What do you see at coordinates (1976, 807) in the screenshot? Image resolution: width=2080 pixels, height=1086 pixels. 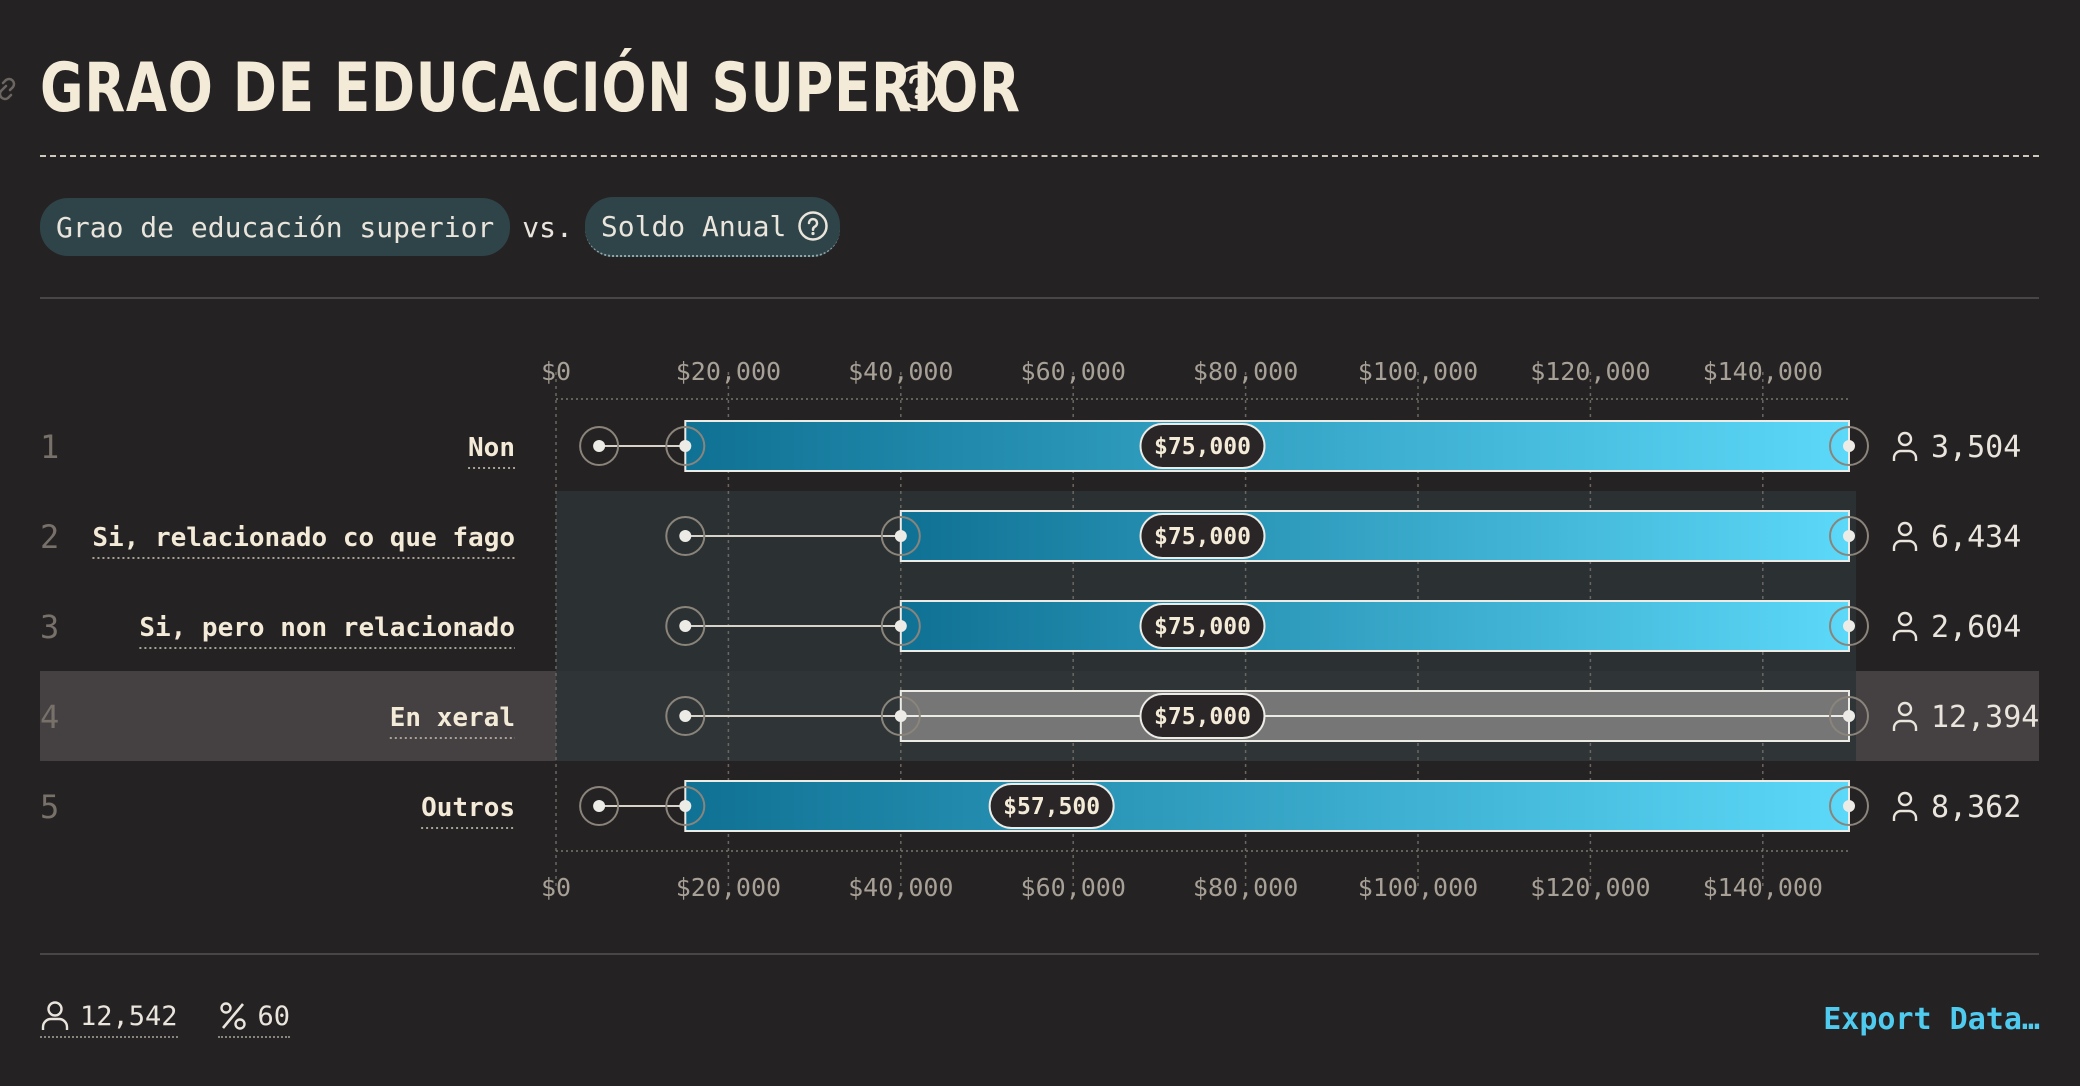 I see `row-count: 8,362` at bounding box center [1976, 807].